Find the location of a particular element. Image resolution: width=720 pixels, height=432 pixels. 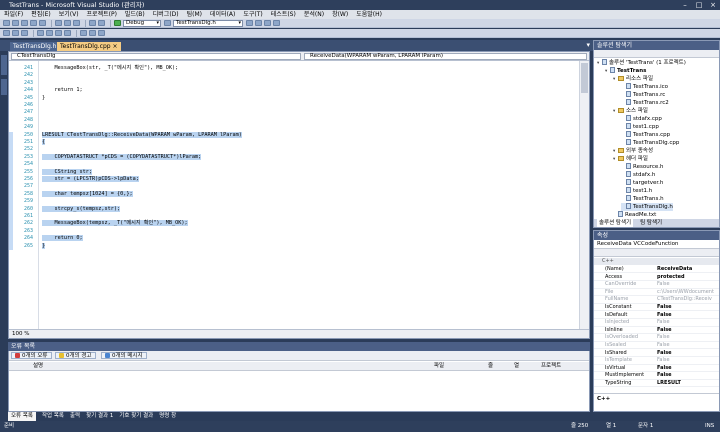

tab-team-explorer: 팀 탐색기 is located at coordinates (651, 223).